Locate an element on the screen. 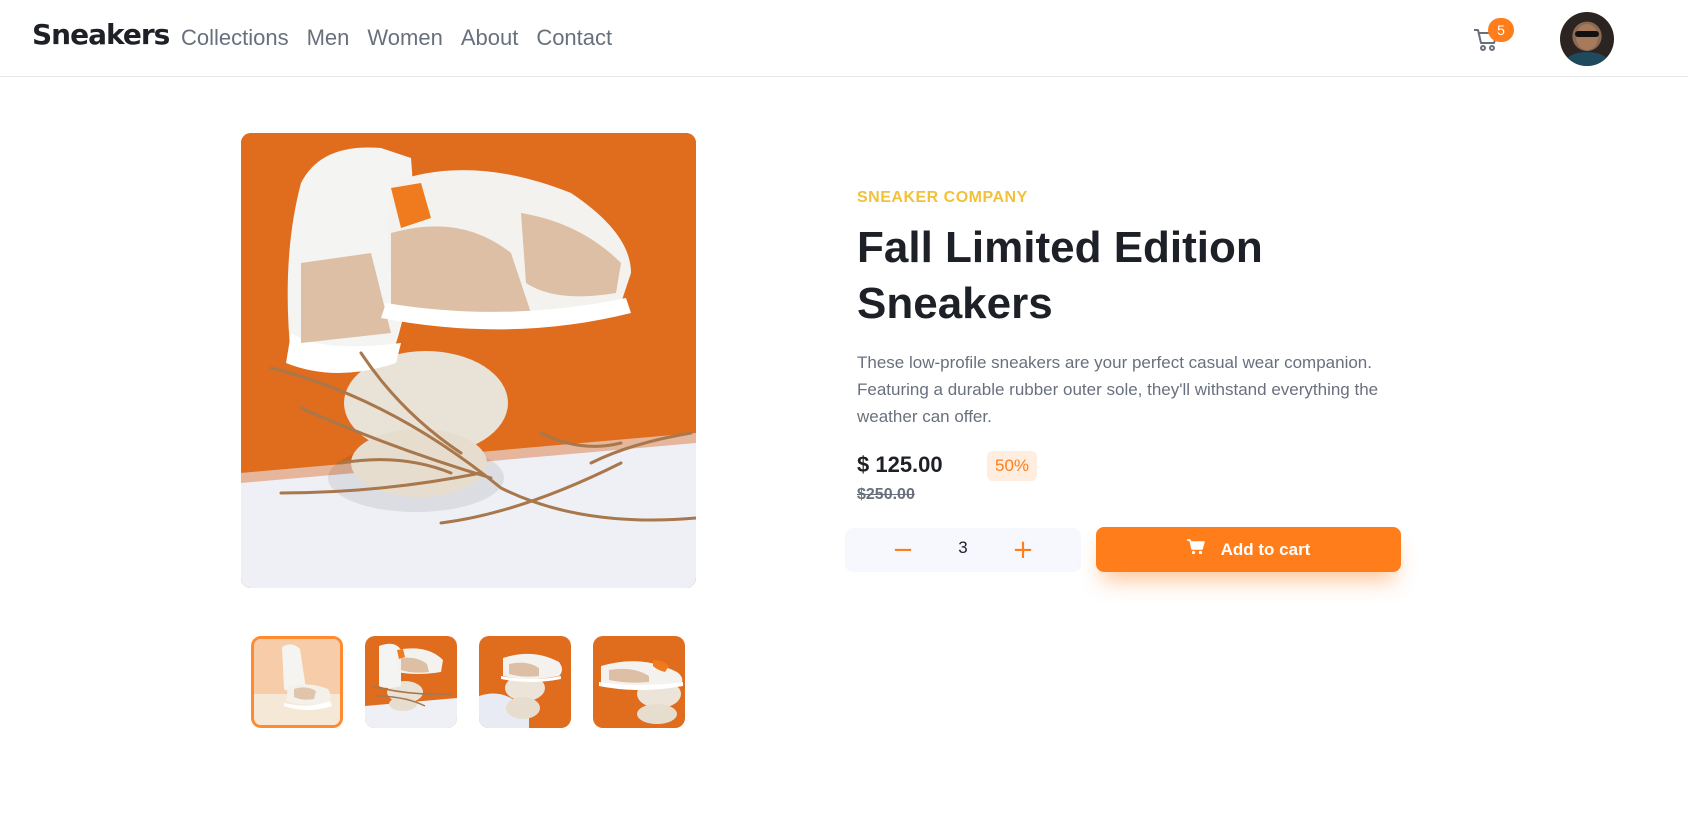 The height and width of the screenshot is (813, 1688). discount-badge: 50% is located at coordinates (1012, 466).